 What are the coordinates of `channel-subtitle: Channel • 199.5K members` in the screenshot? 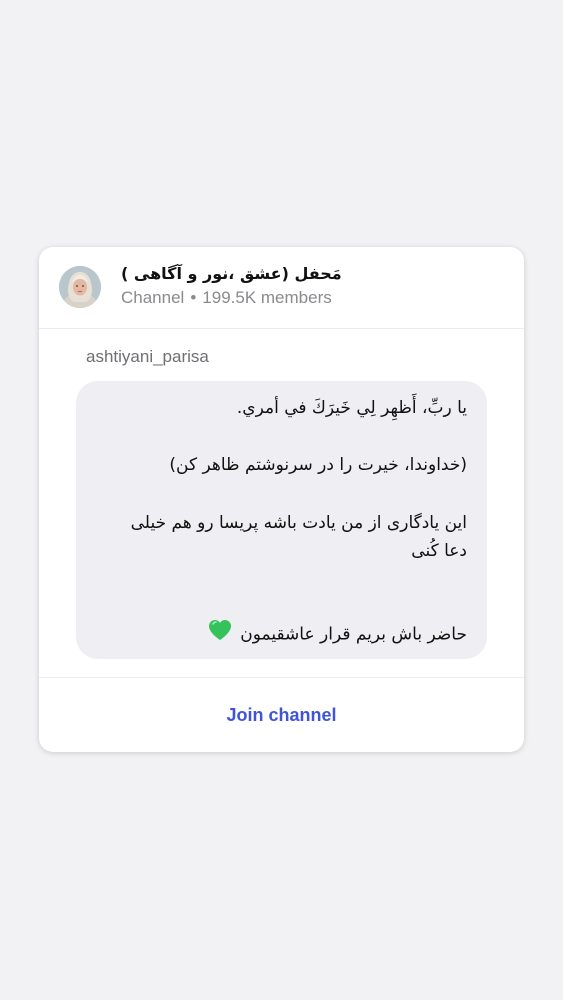 It's located at (226, 298).